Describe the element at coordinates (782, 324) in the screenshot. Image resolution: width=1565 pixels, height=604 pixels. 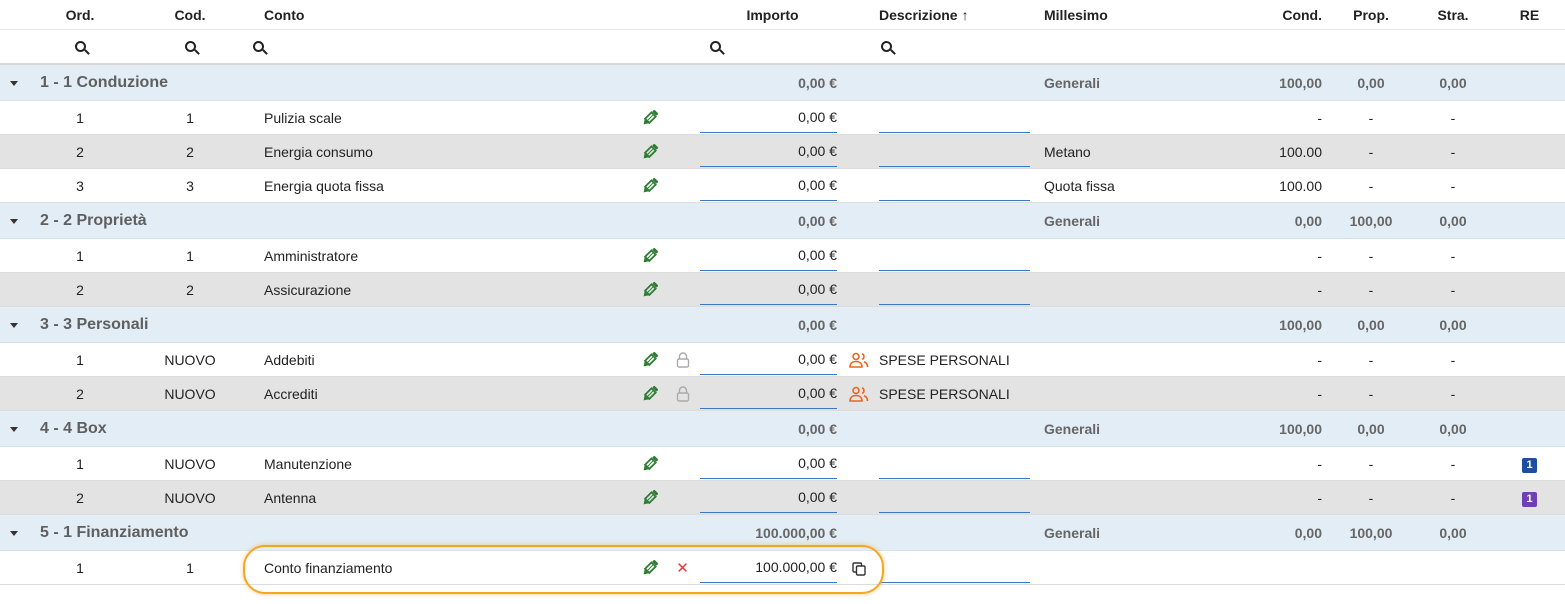
I see `group-row: 3 - 3 Personali 0,00 €100,00 0,00 0,00` at that location.